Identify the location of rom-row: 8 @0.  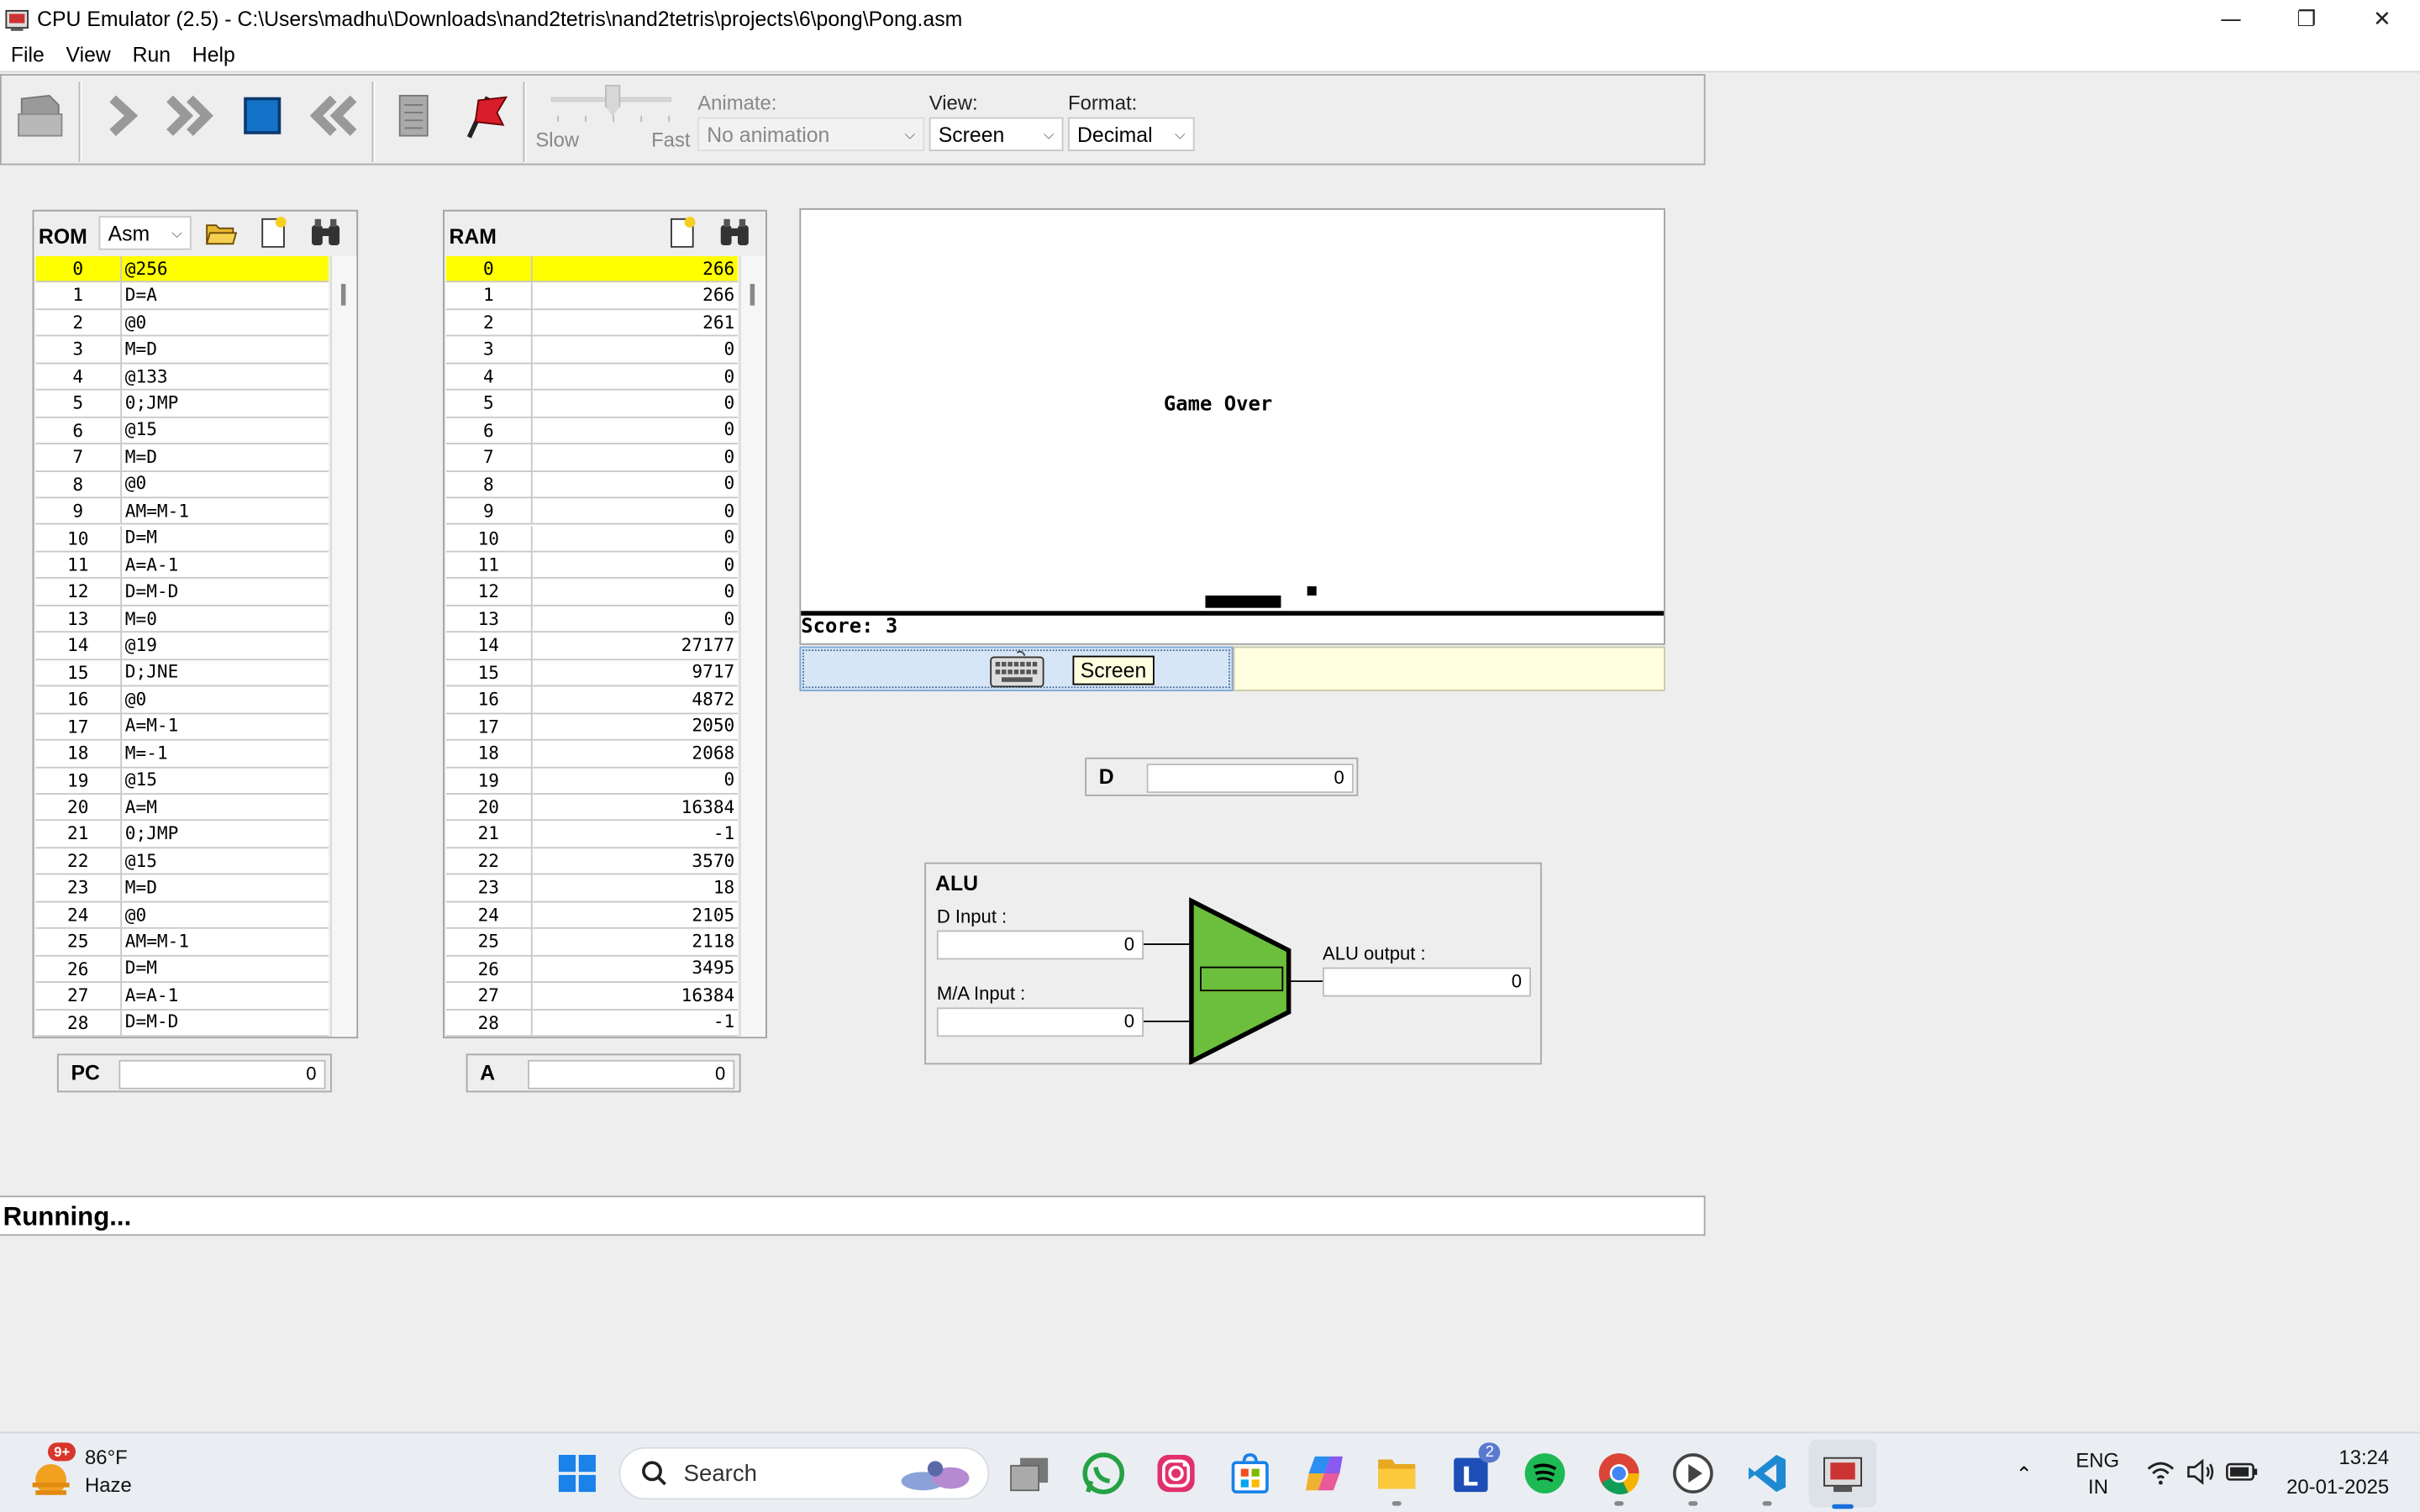
(182, 485).